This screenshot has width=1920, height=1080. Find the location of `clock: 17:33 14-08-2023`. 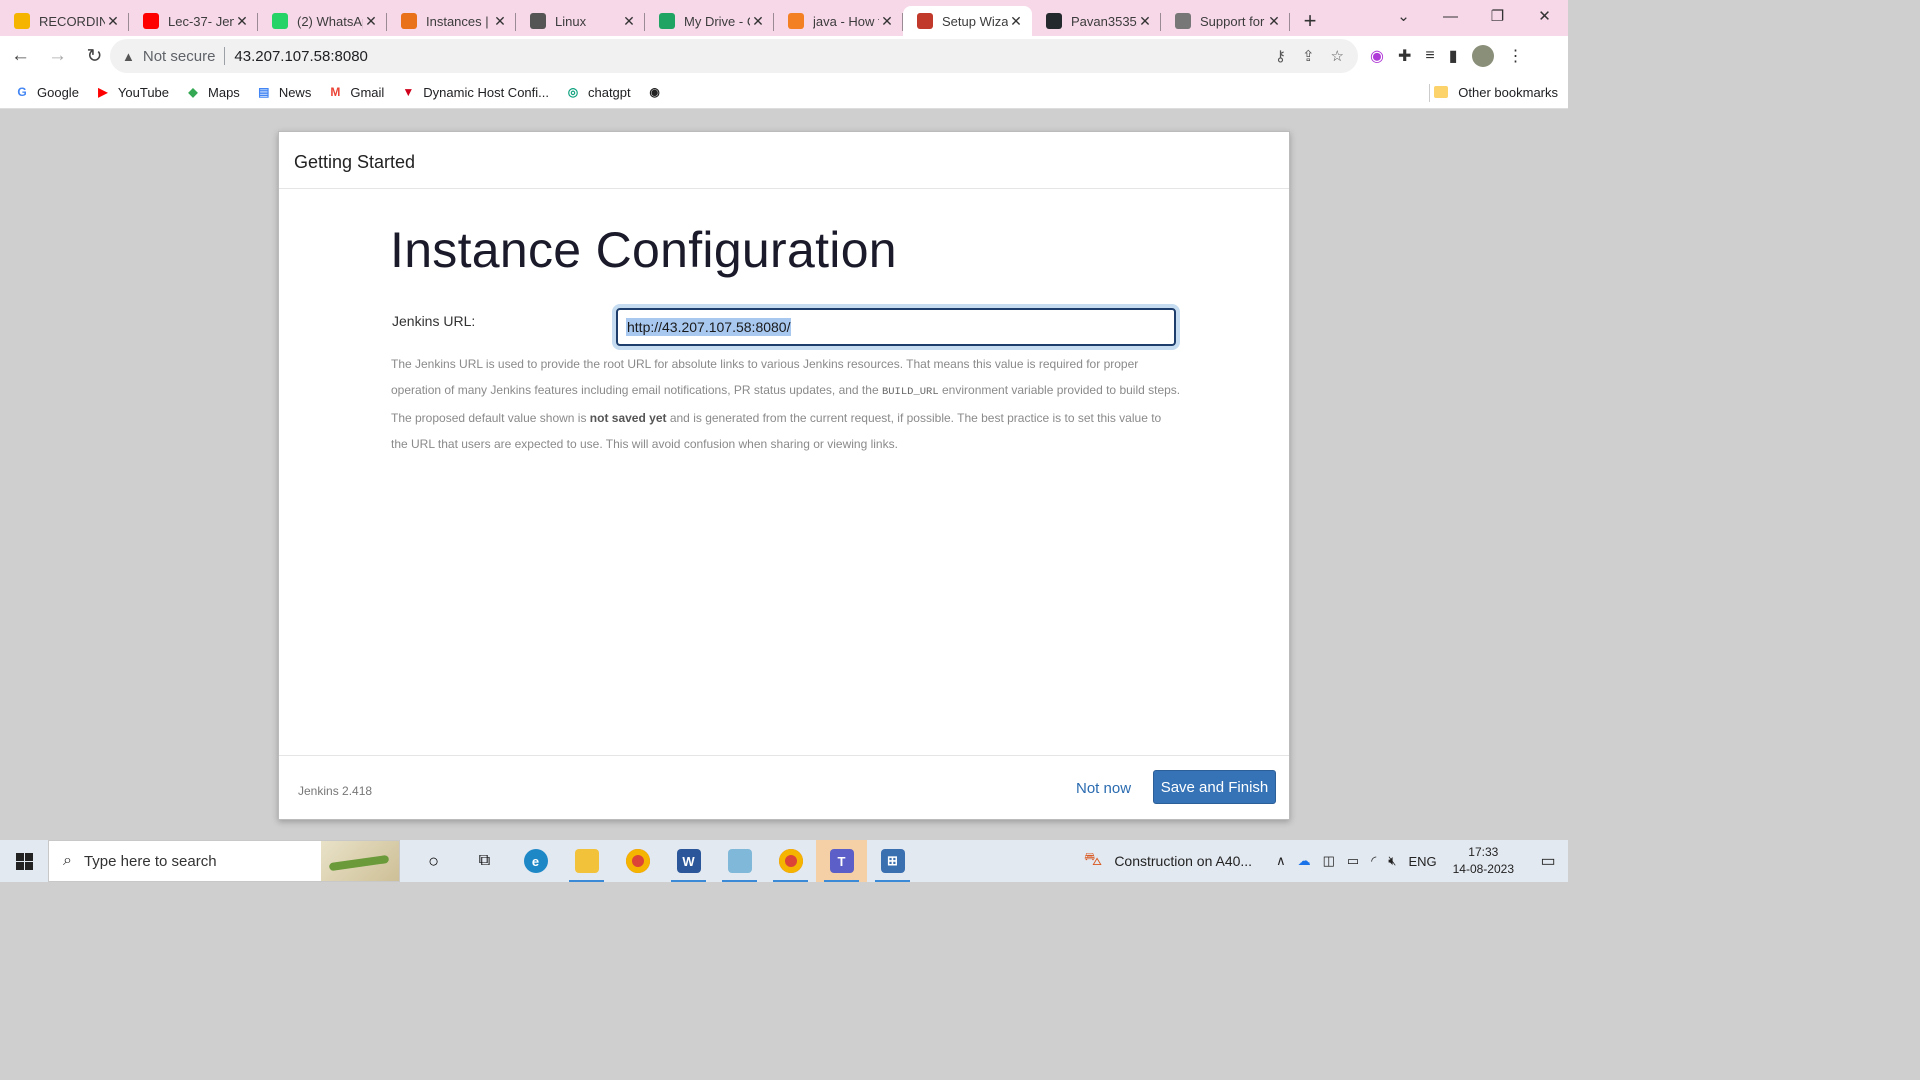

clock: 17:33 14-08-2023 is located at coordinates (1483, 861).